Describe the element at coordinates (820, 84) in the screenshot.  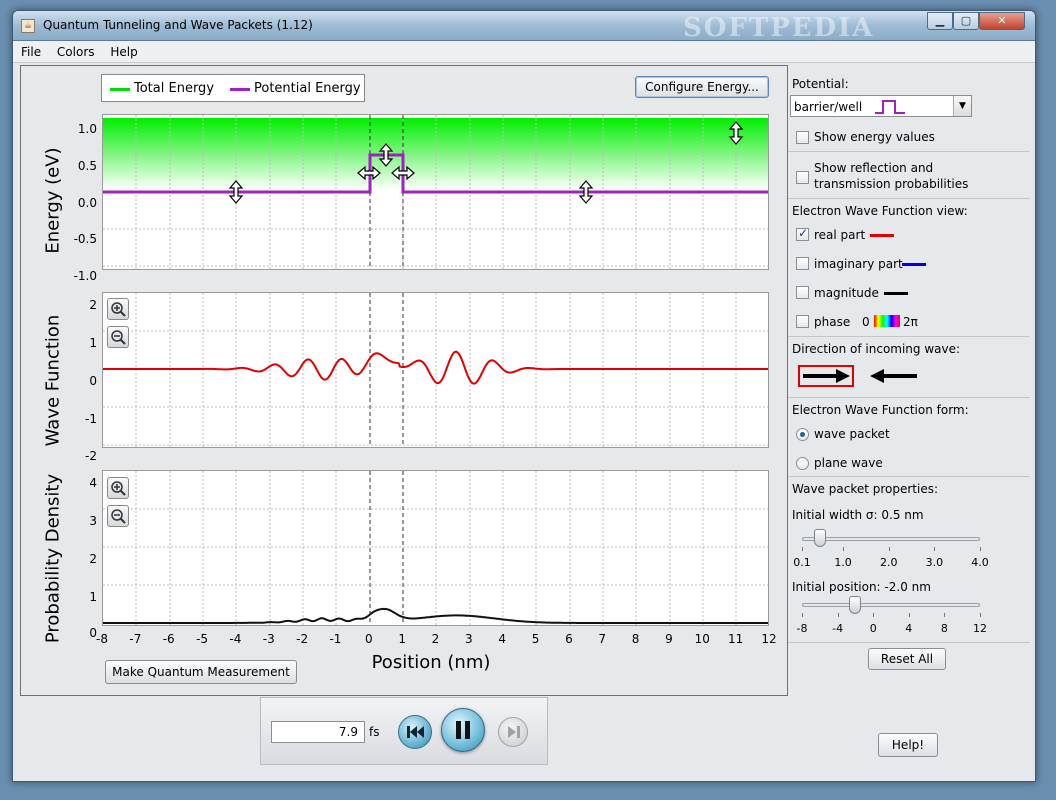
I see `potential-label: Potential:` at that location.